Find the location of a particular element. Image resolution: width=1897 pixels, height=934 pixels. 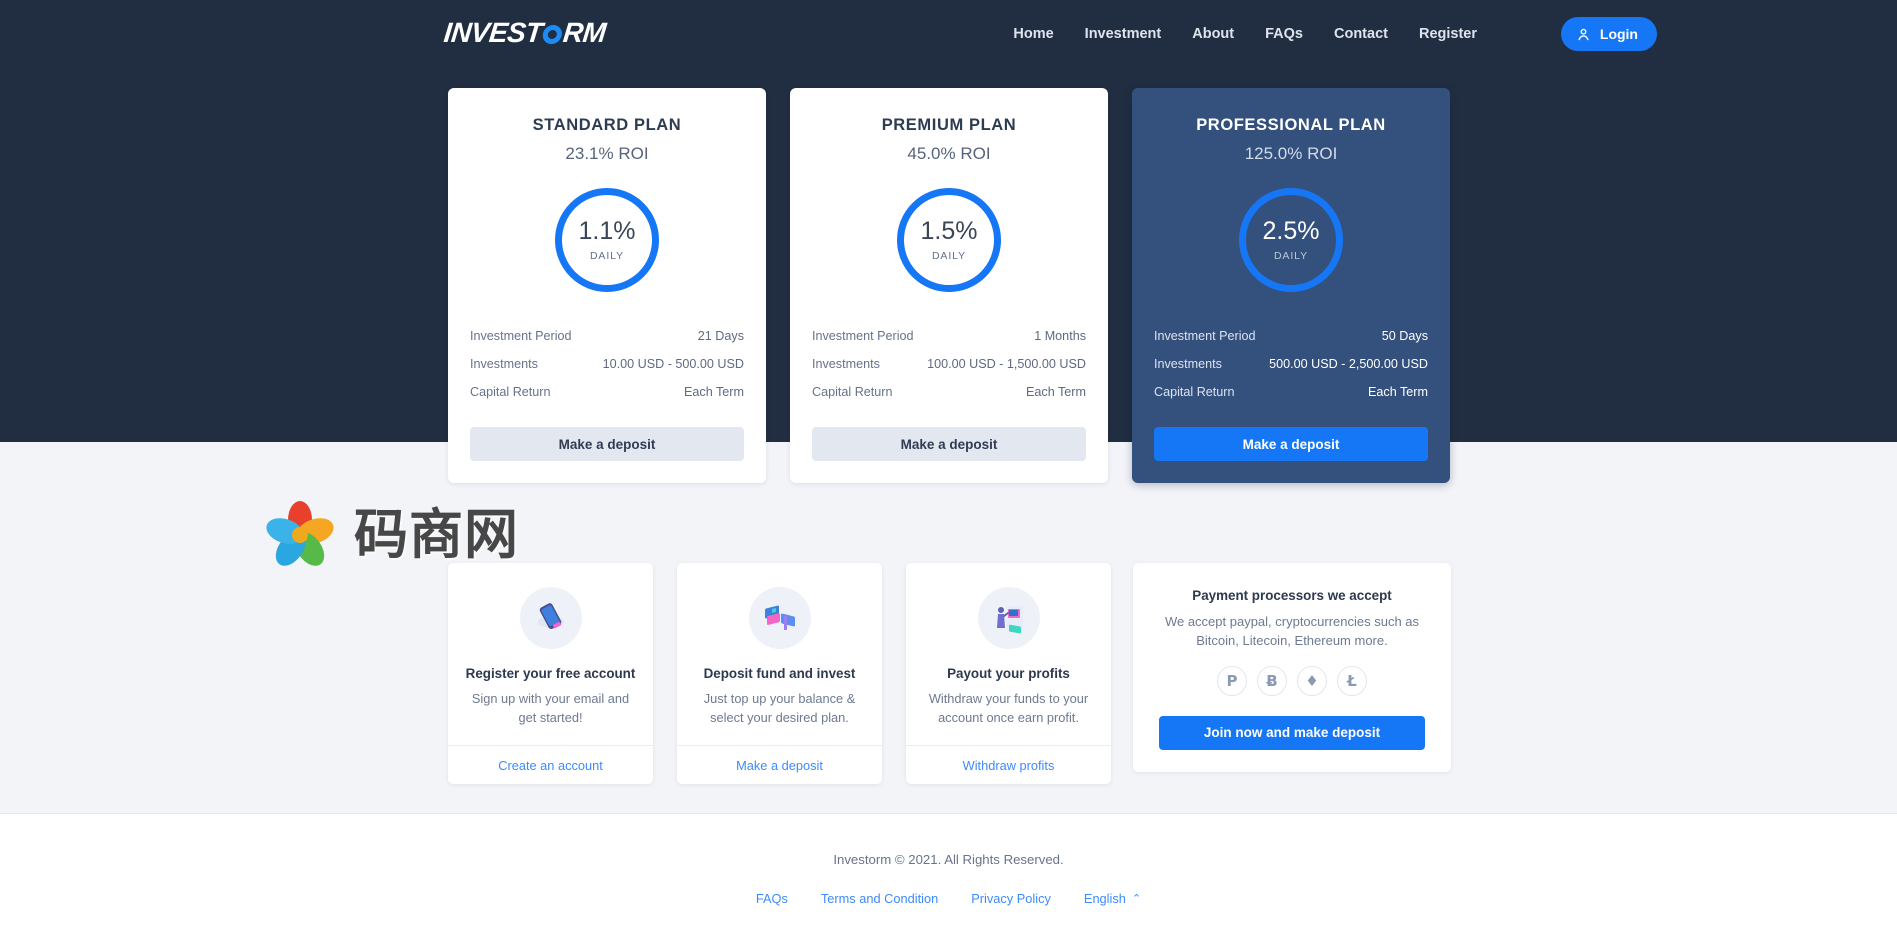

litecoin-icon: Ł is located at coordinates (1352, 680).